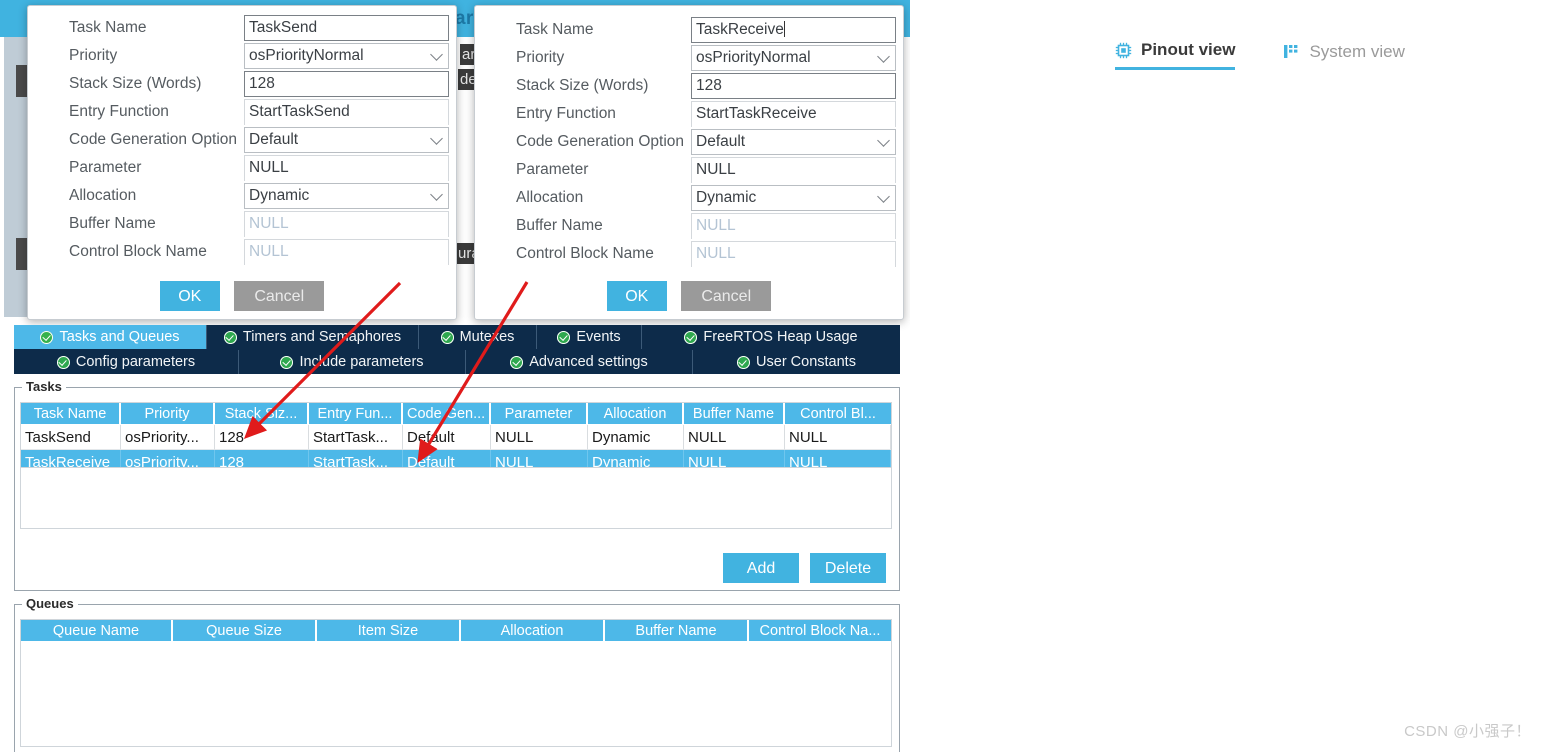 The height and width of the screenshot is (754, 1547). What do you see at coordinates (559, 225) in the screenshot?
I see `label-buffer-name: Buffer Name` at bounding box center [559, 225].